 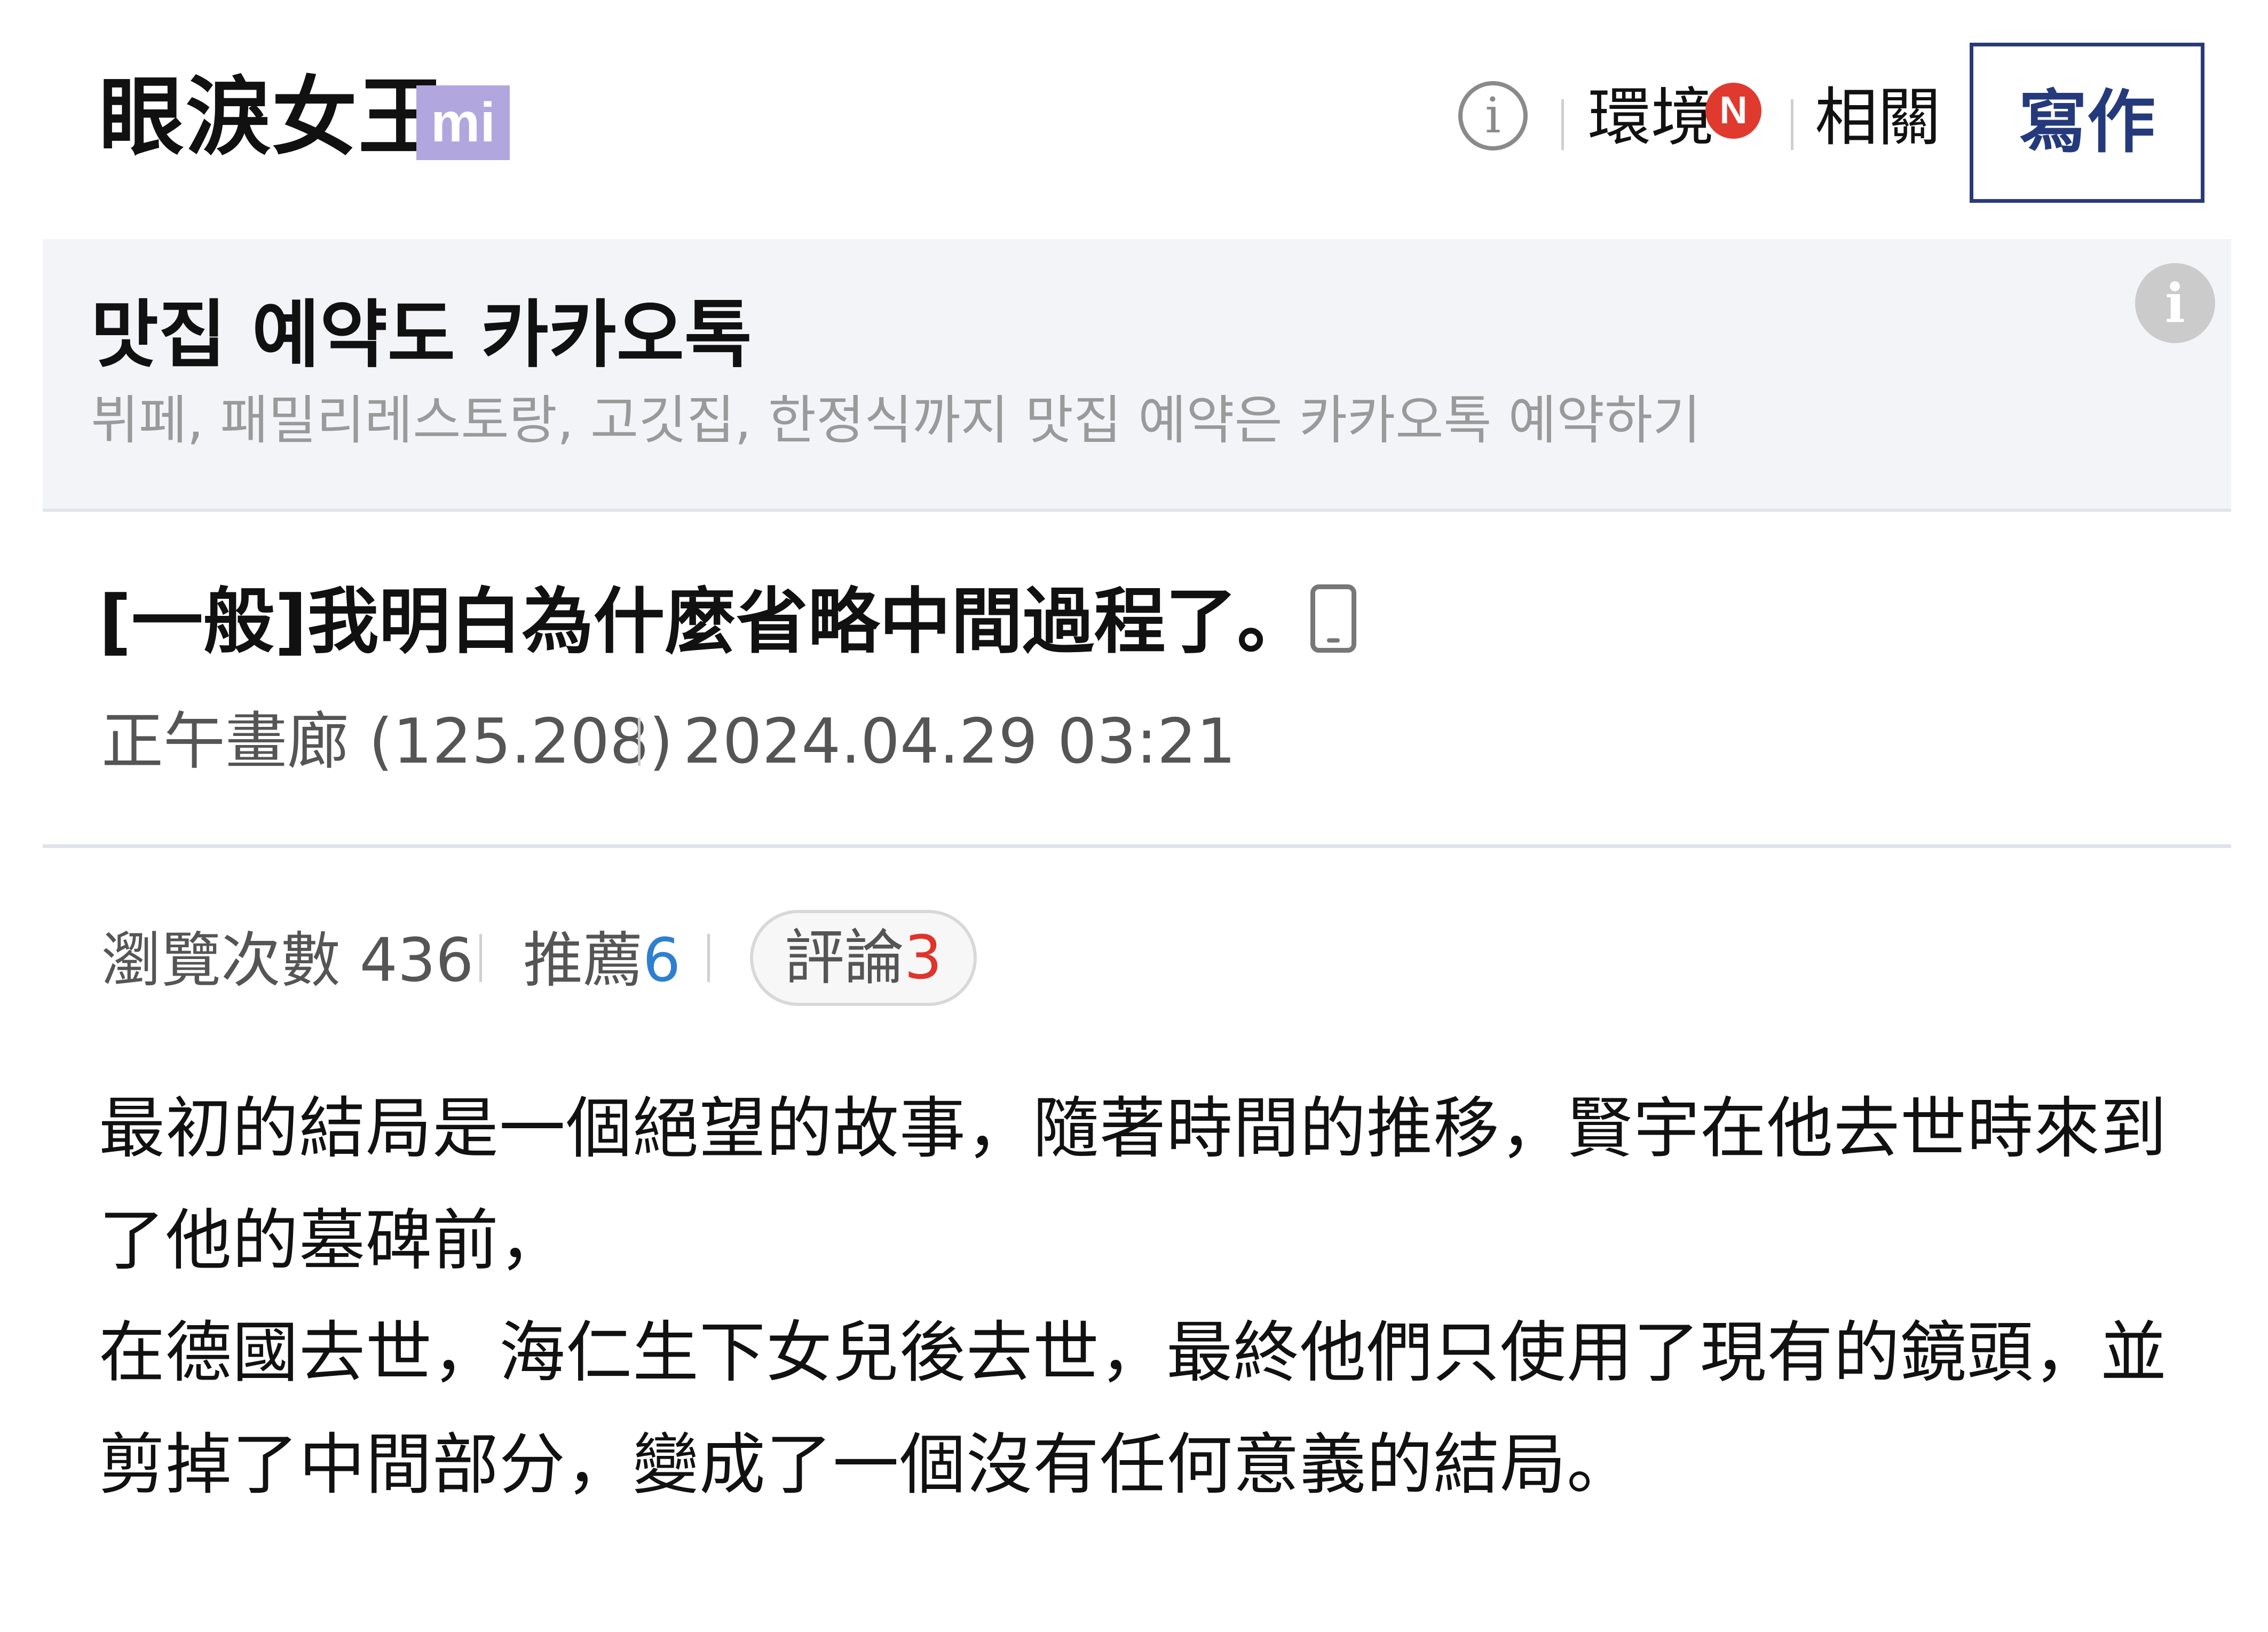 I want to click on comments-count: 3, so click(x=923, y=958).